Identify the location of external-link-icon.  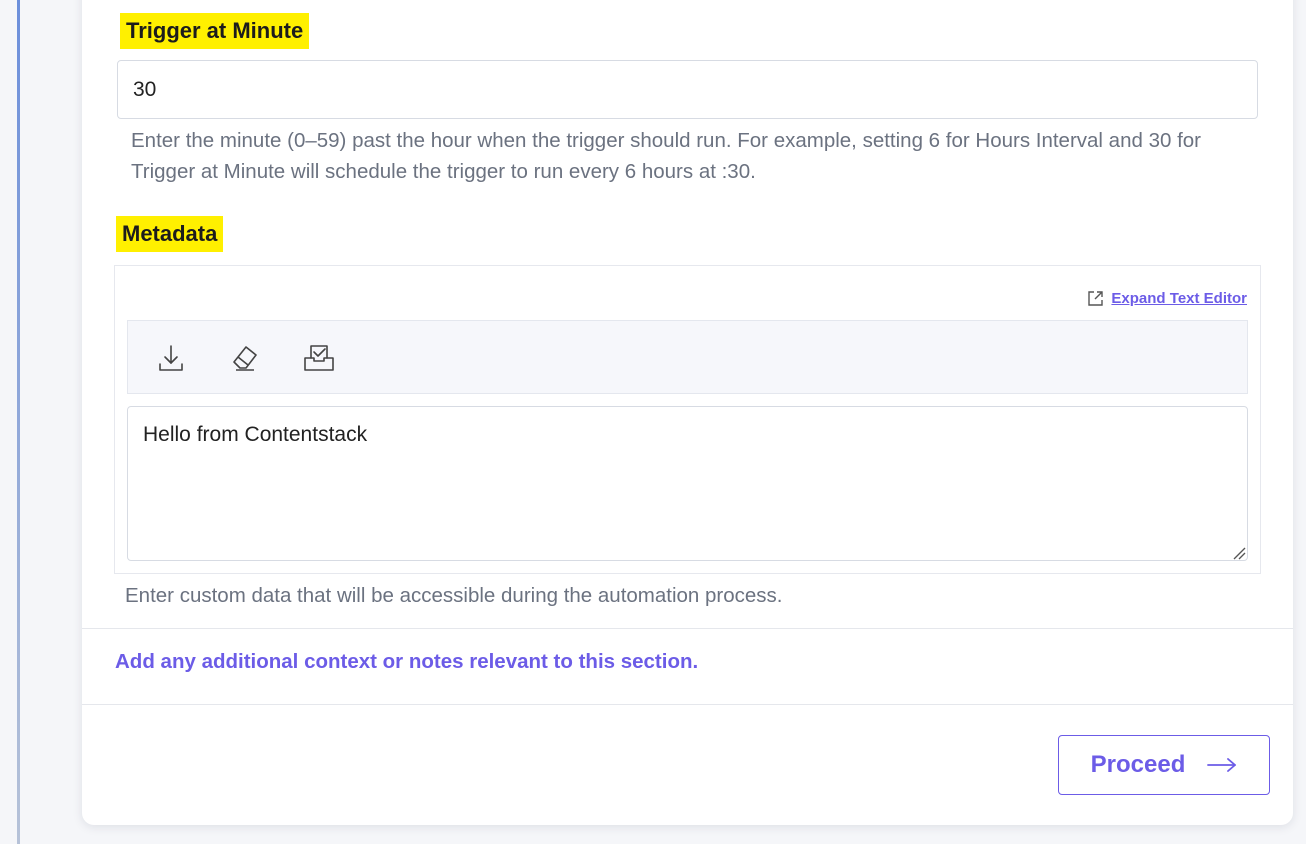
(1096, 298).